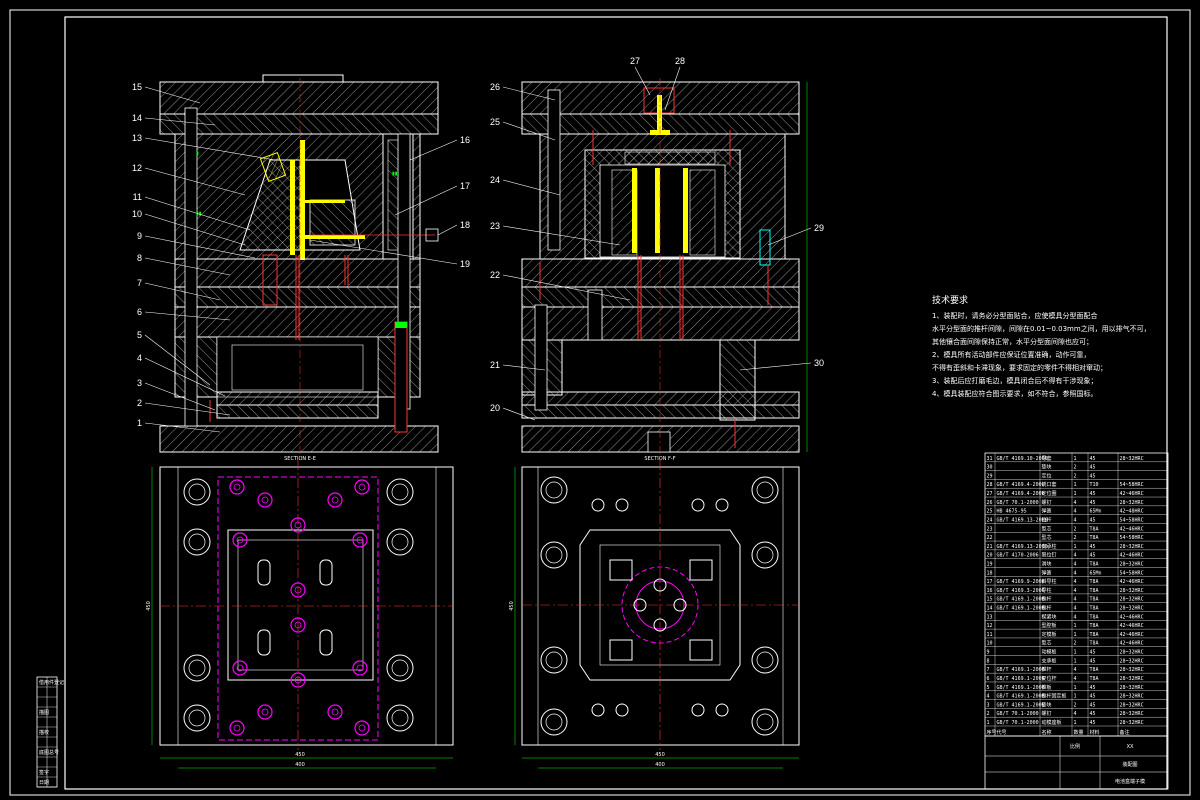 The image size is (1200, 800). What do you see at coordinates (1049, 555) in the screenshot?
I see `bom-cell: 限位钉` at bounding box center [1049, 555].